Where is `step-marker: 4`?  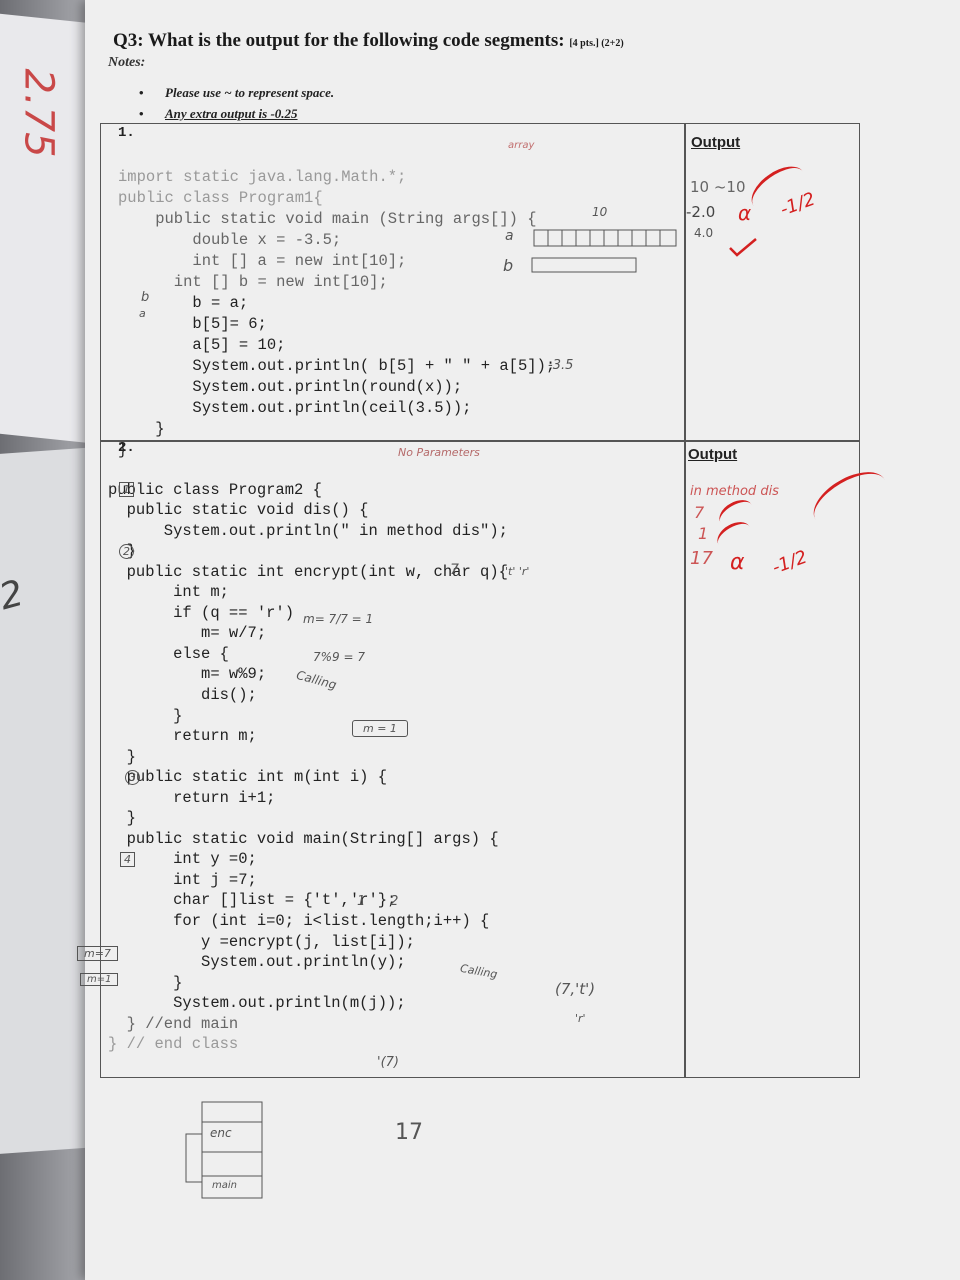 step-marker: 4 is located at coordinates (127, 859).